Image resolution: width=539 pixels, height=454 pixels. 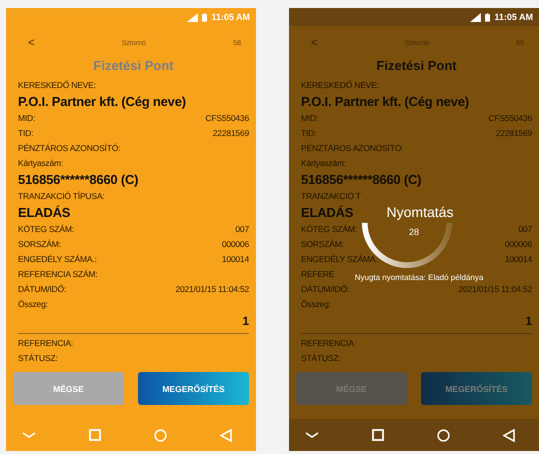 What do you see at coordinates (509, 435) in the screenshot?
I see `back-icon` at bounding box center [509, 435].